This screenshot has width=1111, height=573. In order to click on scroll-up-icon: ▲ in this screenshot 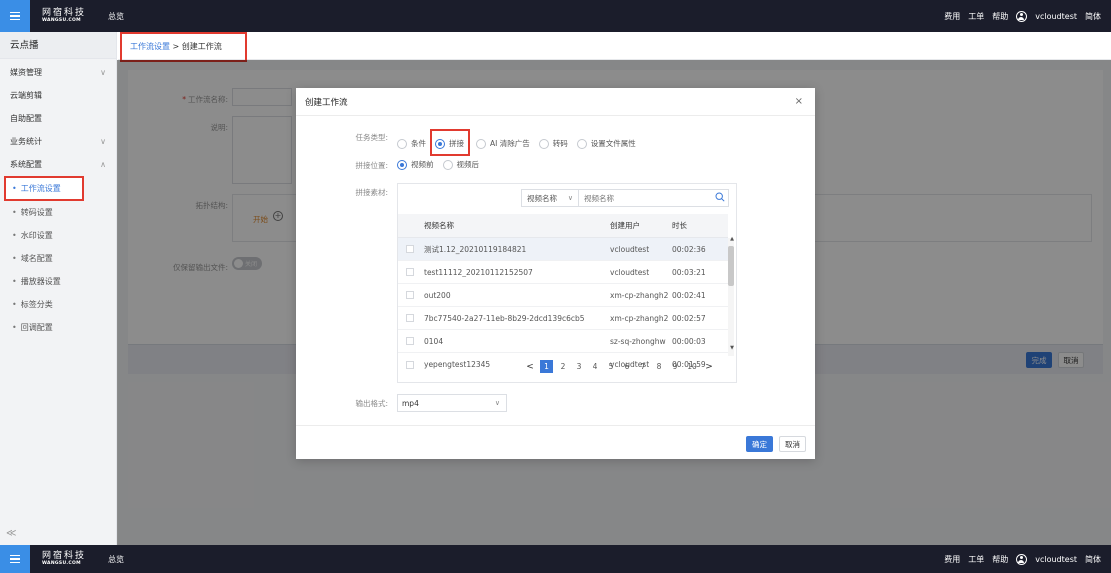, I will do `click(732, 239)`.